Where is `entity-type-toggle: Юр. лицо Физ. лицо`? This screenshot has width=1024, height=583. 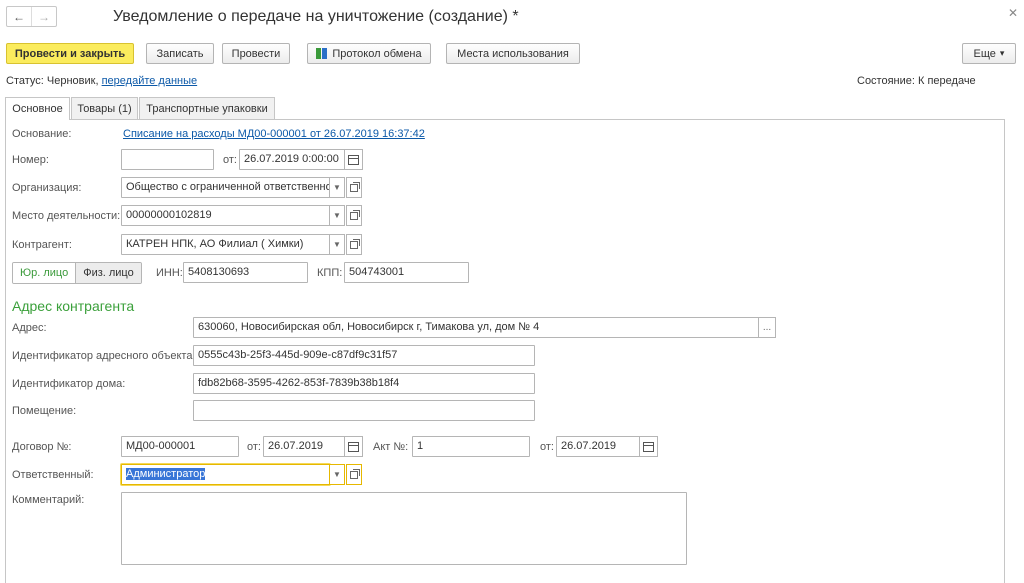 entity-type-toggle: Юр. лицо Физ. лицо is located at coordinates (77, 273).